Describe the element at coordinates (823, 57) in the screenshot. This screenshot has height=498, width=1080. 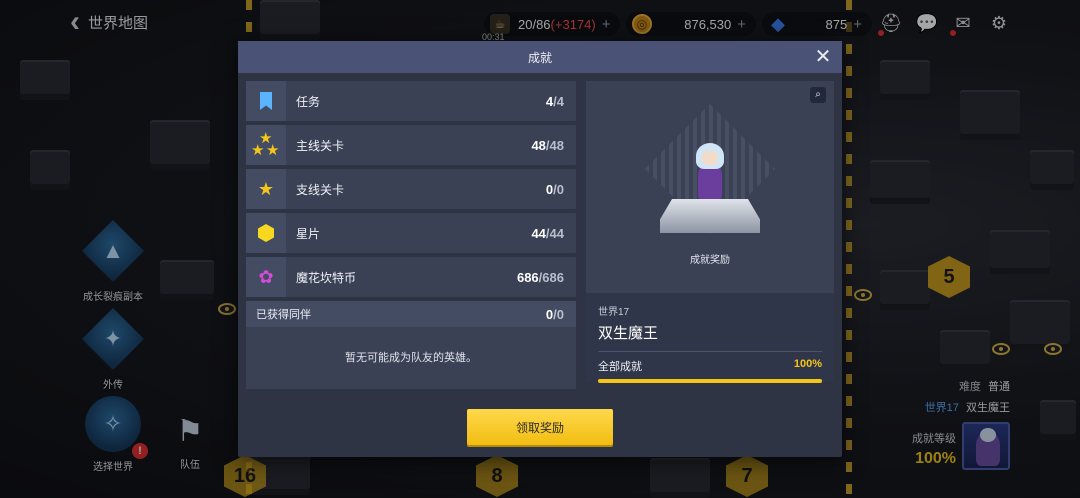
I see `close-icon: ✕` at that location.